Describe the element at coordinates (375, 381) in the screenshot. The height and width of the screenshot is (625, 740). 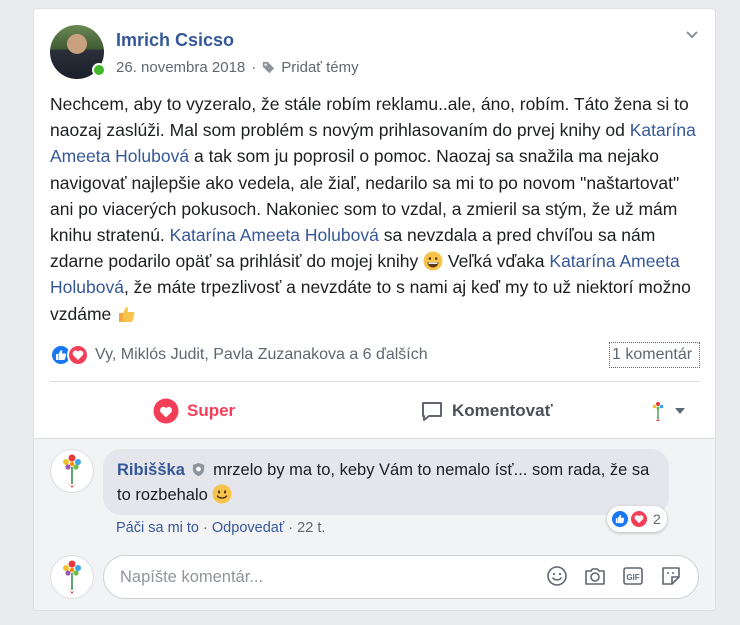
I see `divider` at that location.